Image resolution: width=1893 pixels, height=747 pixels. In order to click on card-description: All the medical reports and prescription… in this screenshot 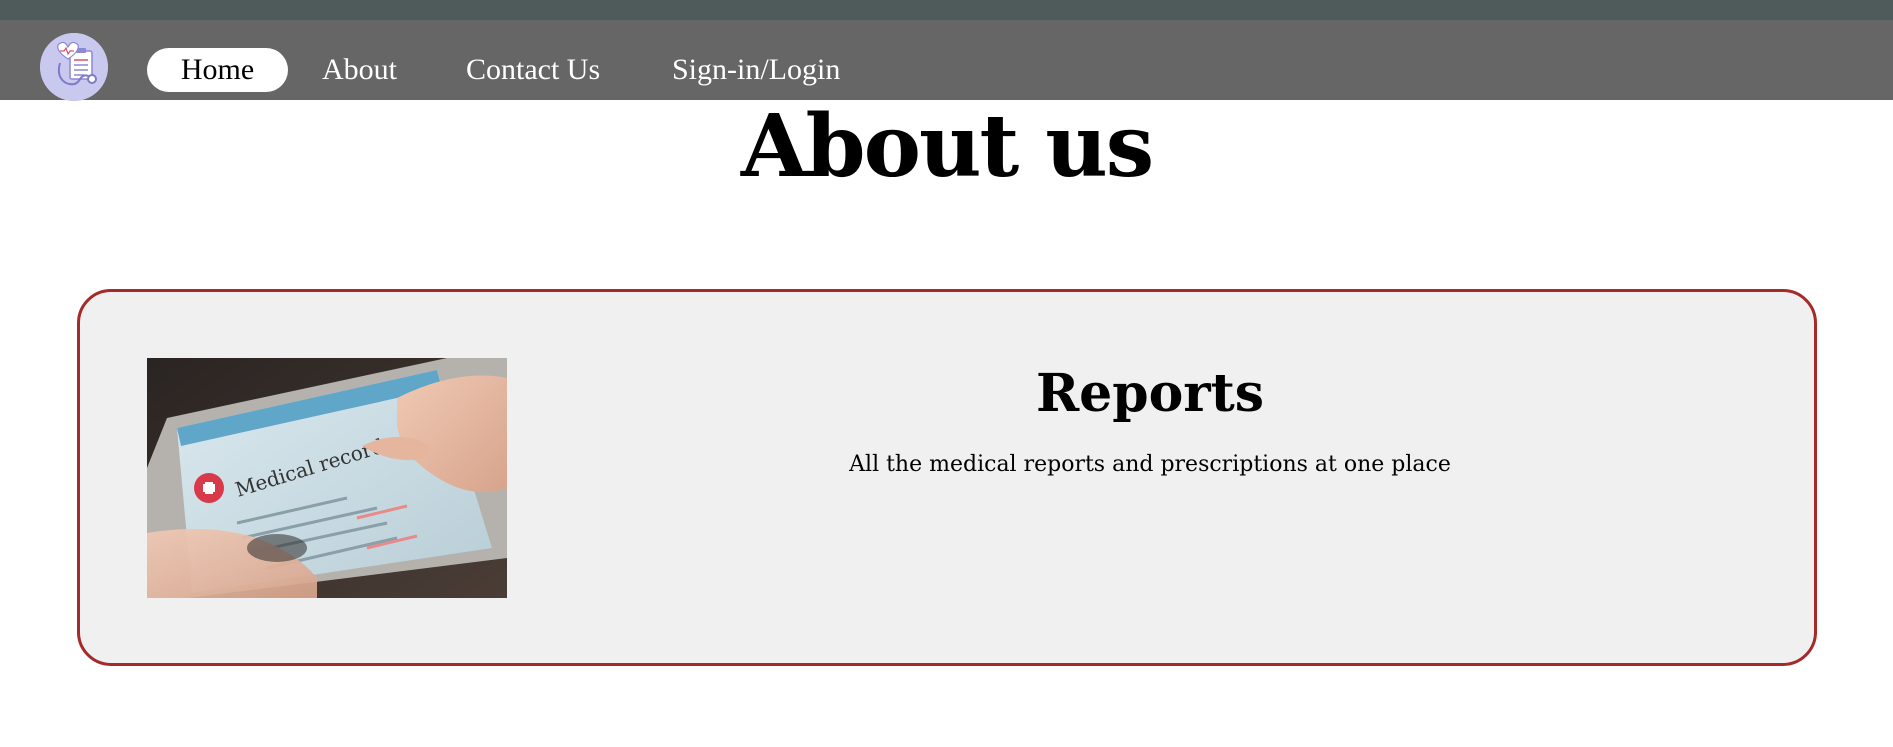, I will do `click(1150, 464)`.